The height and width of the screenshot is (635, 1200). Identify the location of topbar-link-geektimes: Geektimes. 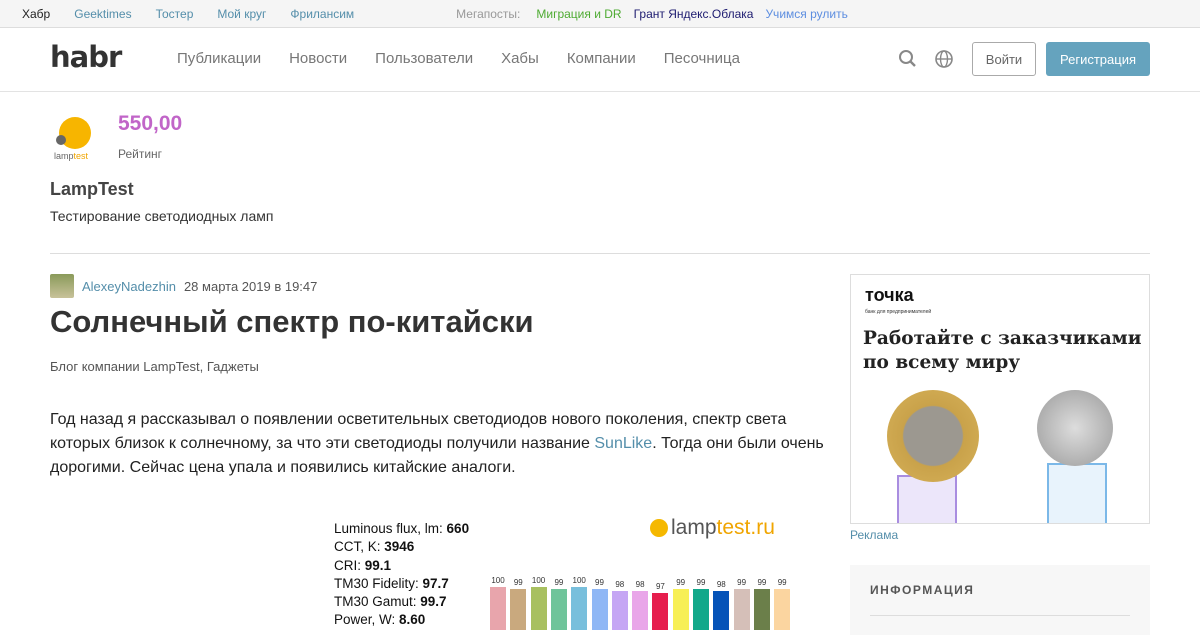
(102, 14).